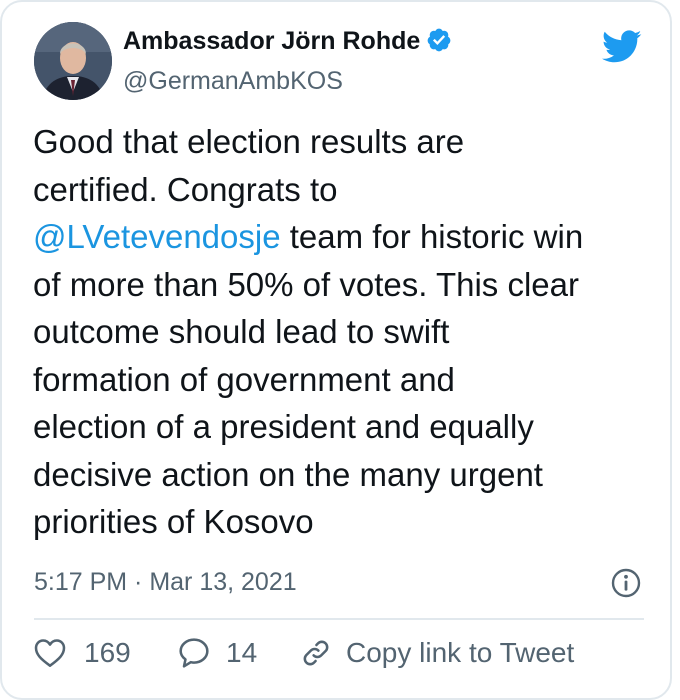  I want to click on verified-badge-icon, so click(439, 40).